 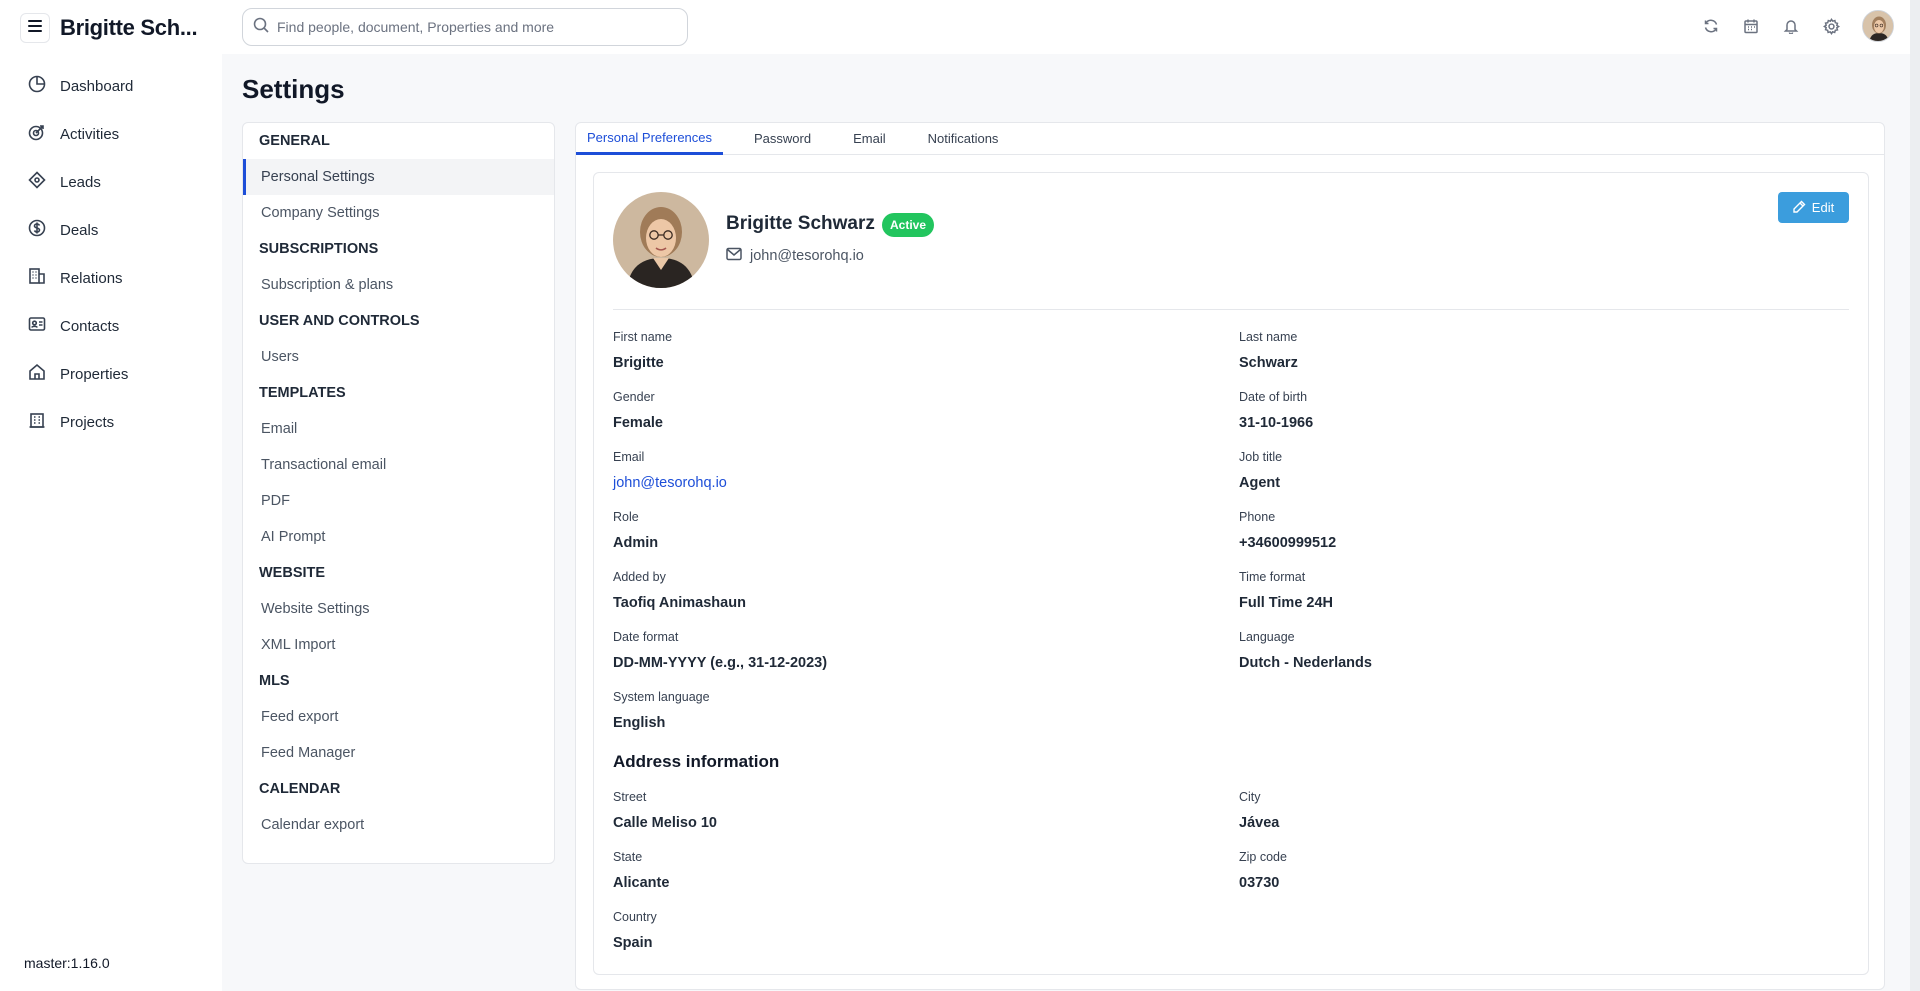 What do you see at coordinates (398, 429) in the screenshot?
I see `settings-item-email: Email` at bounding box center [398, 429].